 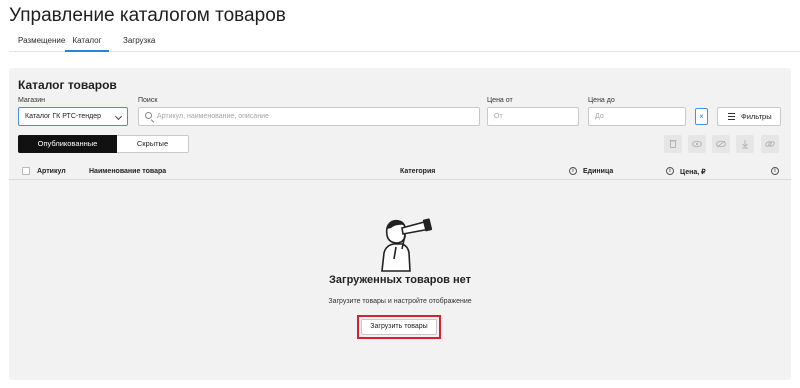 What do you see at coordinates (309, 116) in the screenshot?
I see `search-input: Артикул, наименование, описание` at bounding box center [309, 116].